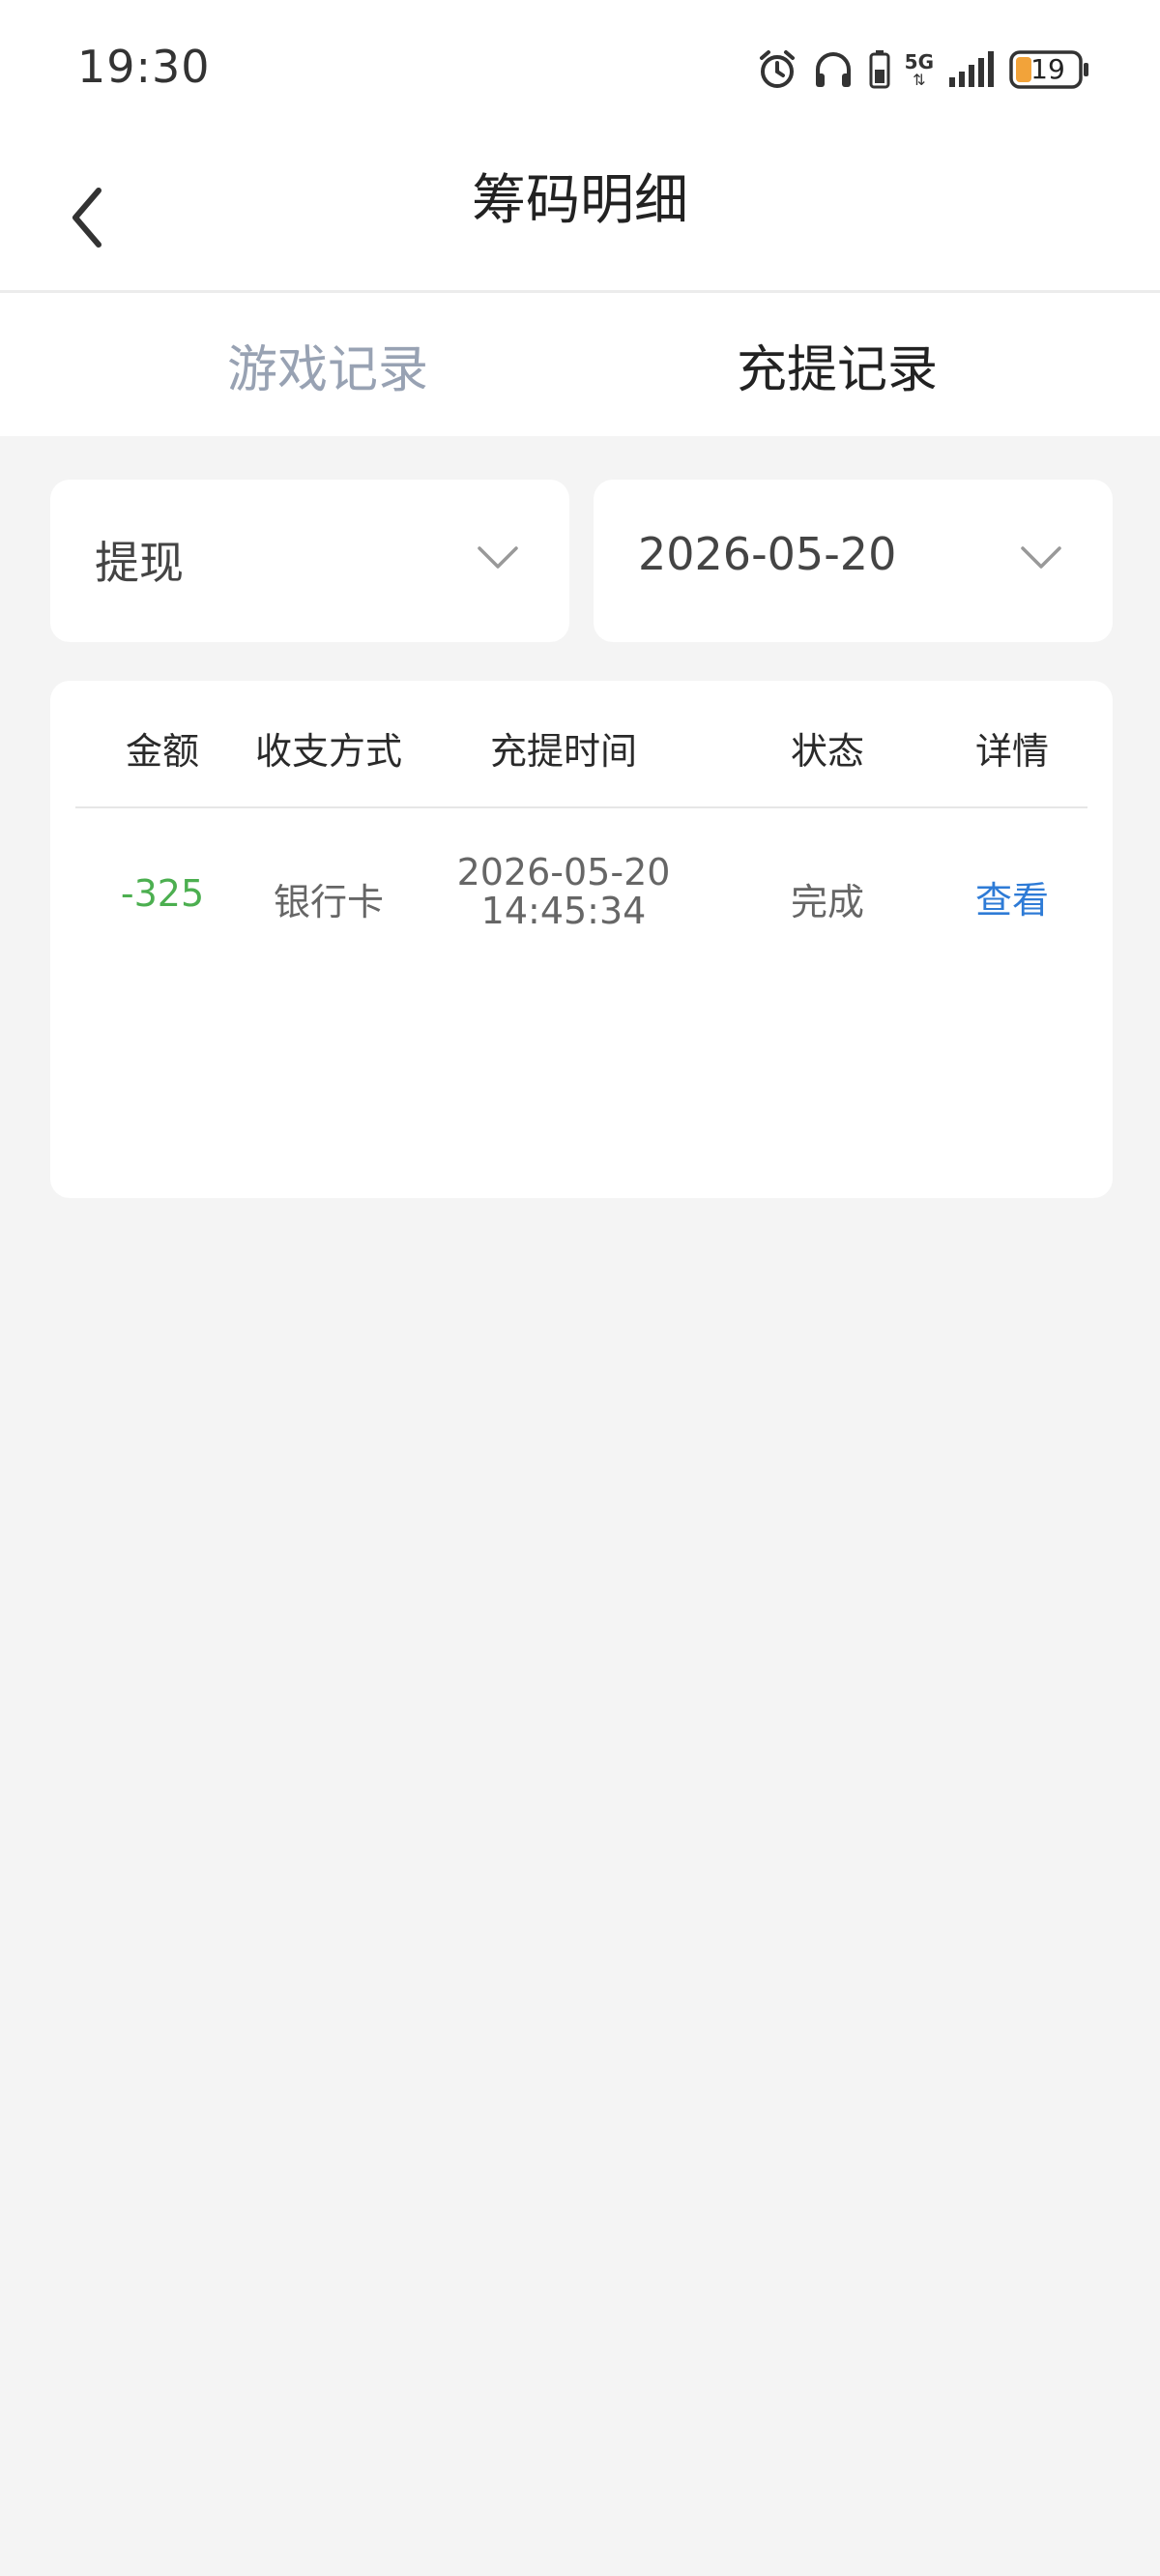 The width and height of the screenshot is (1160, 2576). What do you see at coordinates (1012, 896) in the screenshot?
I see `view-detail-link: 查看` at bounding box center [1012, 896].